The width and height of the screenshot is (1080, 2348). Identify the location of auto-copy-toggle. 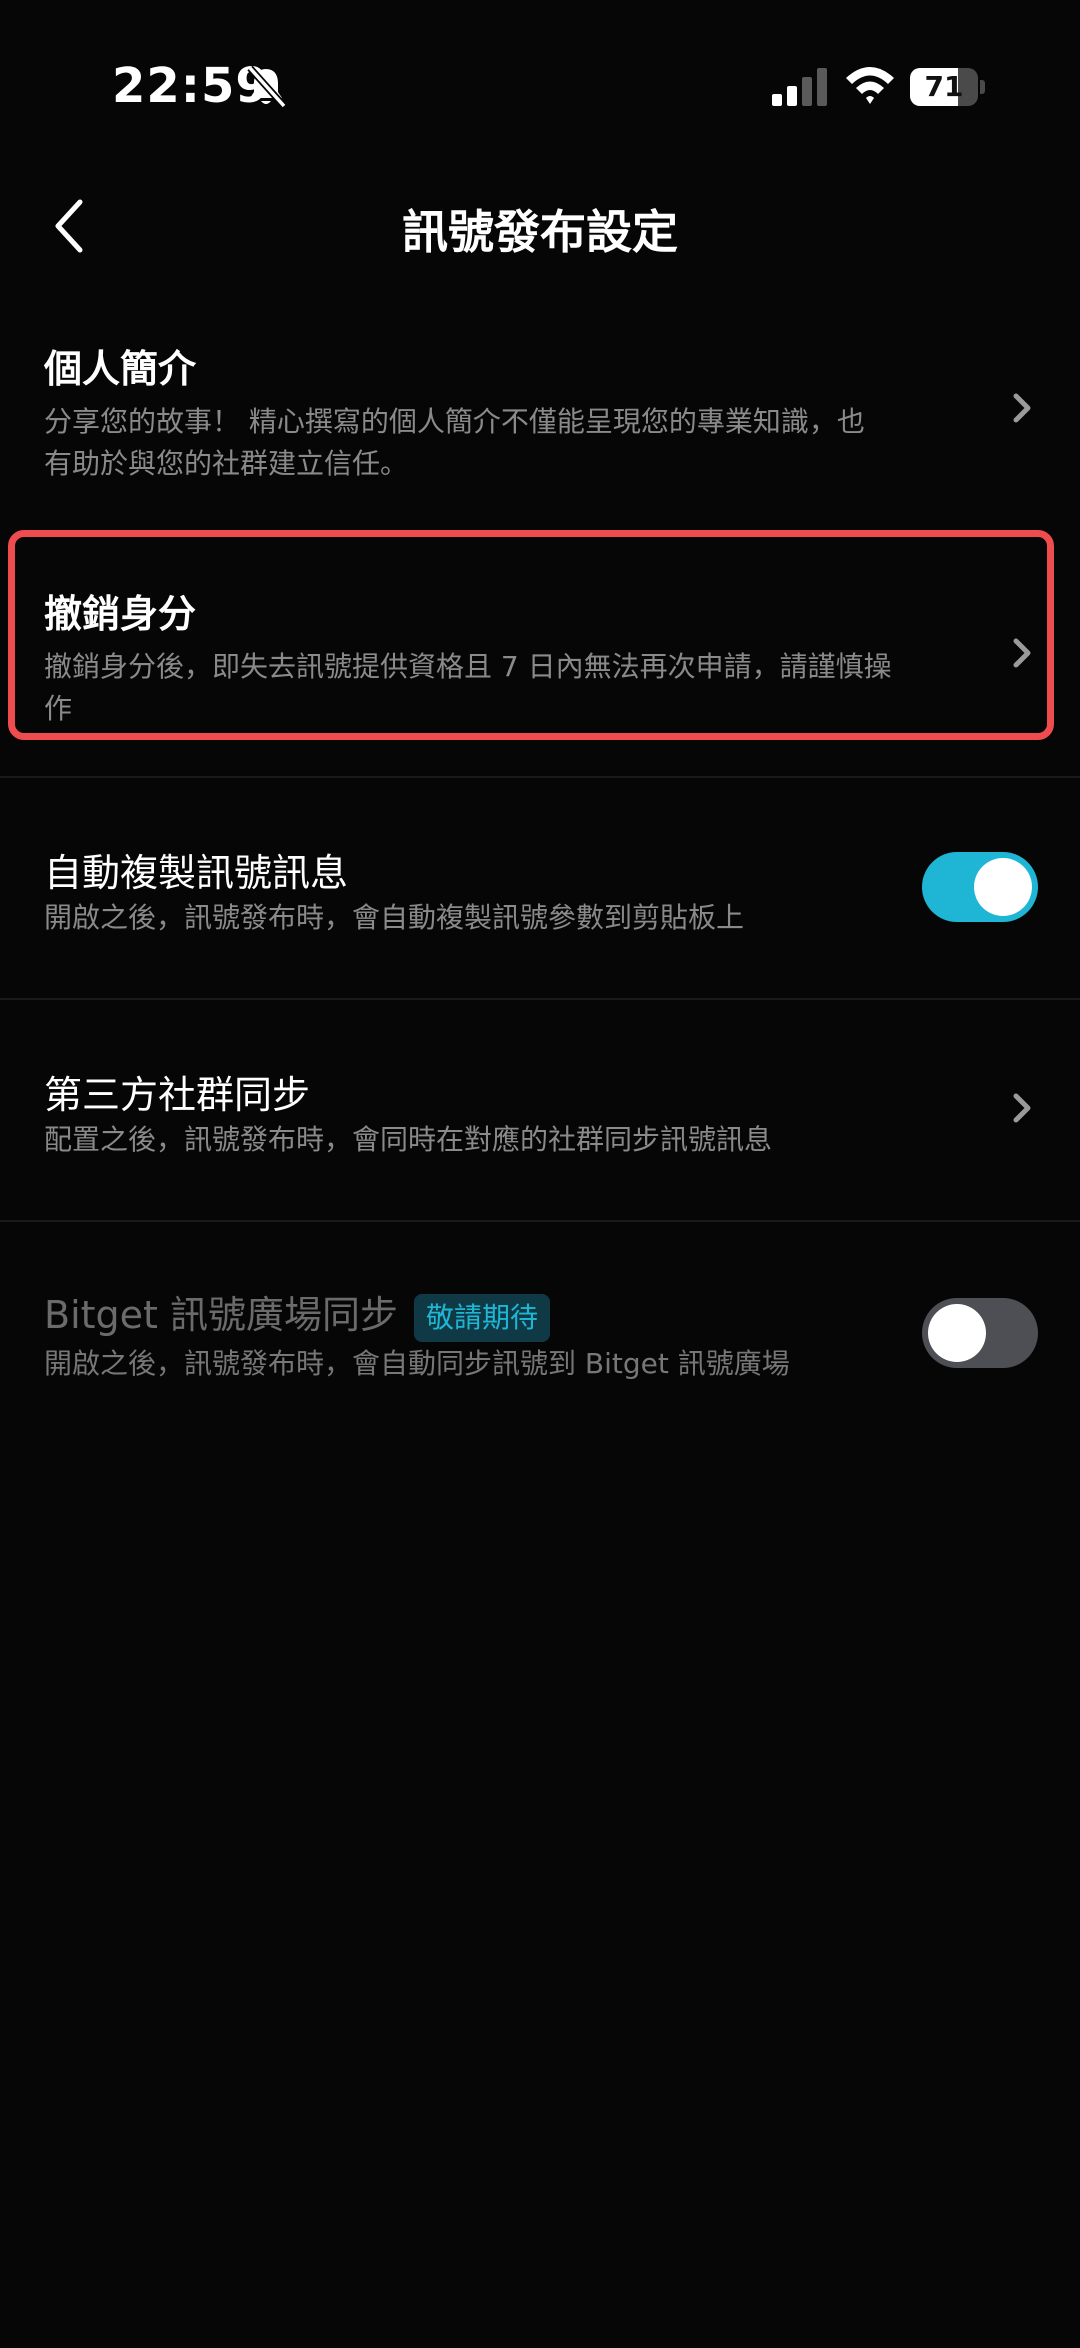
(980, 887).